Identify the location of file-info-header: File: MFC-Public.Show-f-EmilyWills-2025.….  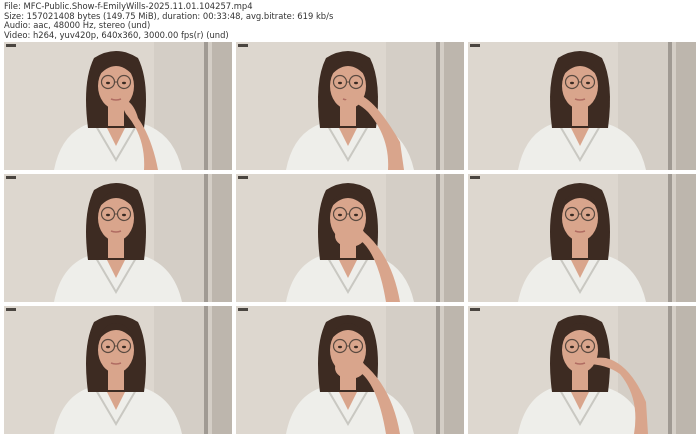
(350, 21).